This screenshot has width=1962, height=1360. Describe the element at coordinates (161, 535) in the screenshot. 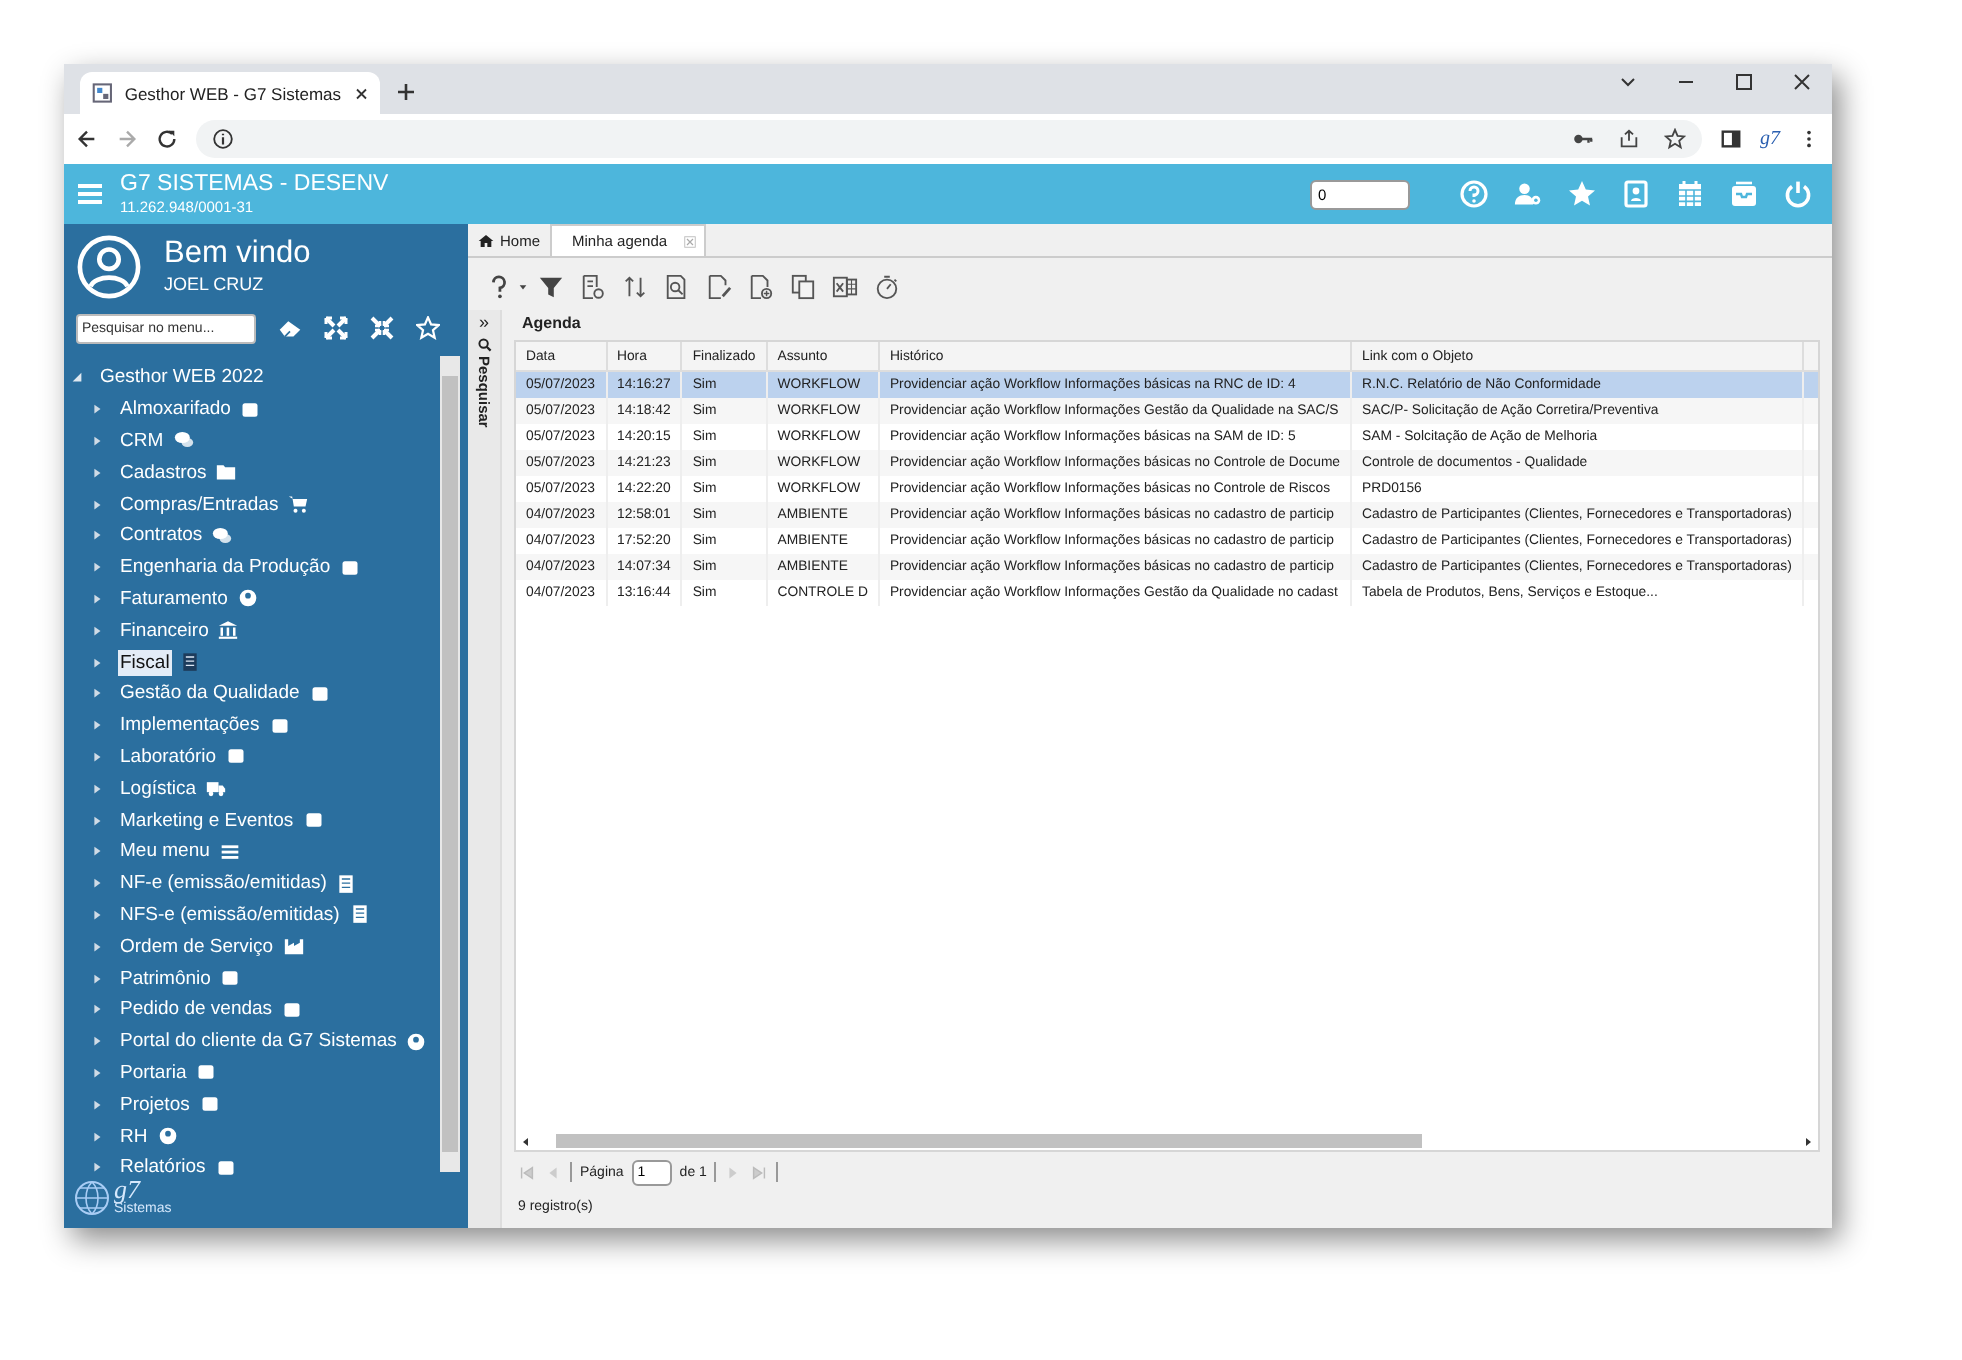

I see `tree-item: Contratos` at that location.